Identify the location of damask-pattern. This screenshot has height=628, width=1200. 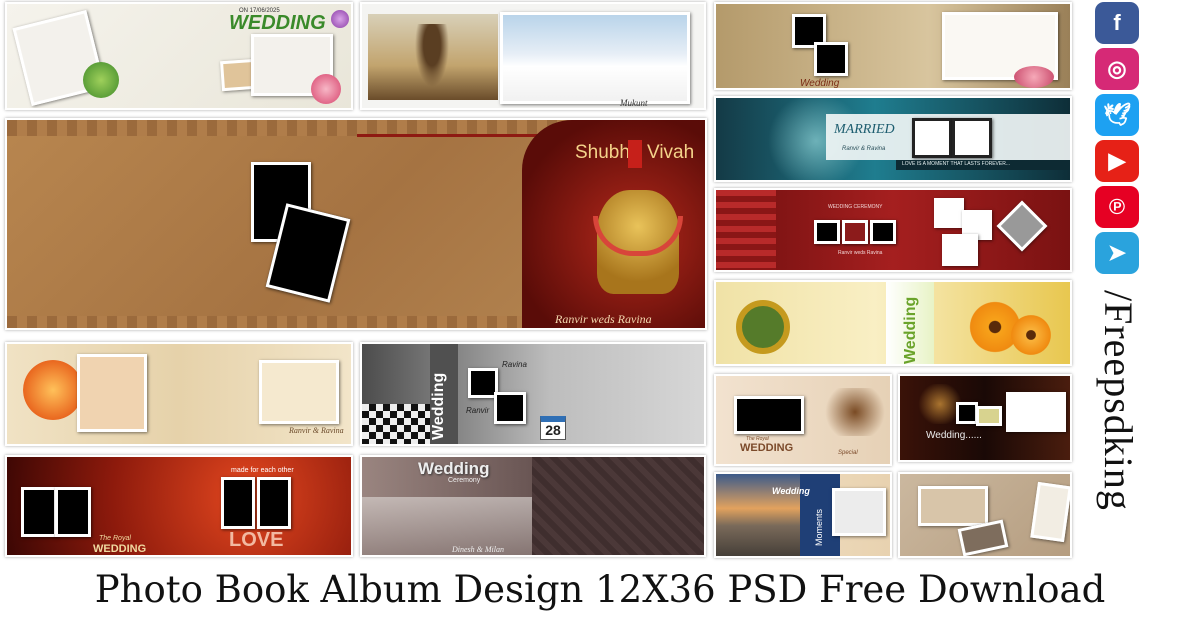
(618, 506).